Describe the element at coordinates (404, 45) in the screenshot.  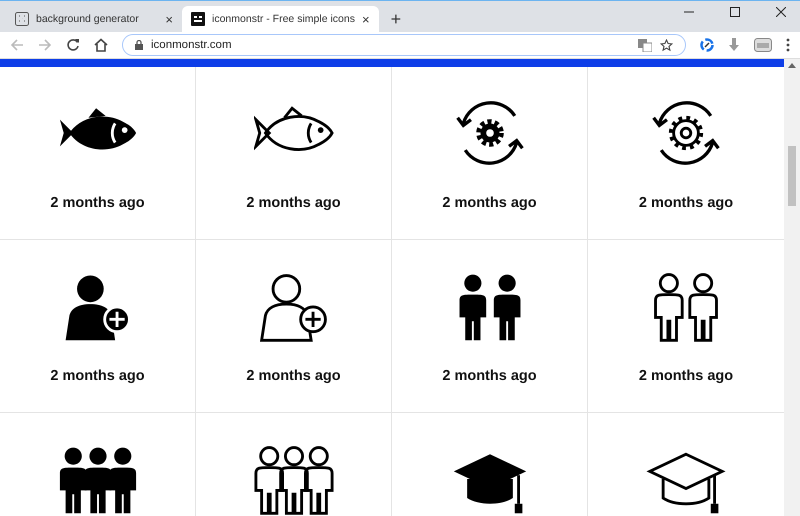
I see `address-bar: iconmonstr.com` at that location.